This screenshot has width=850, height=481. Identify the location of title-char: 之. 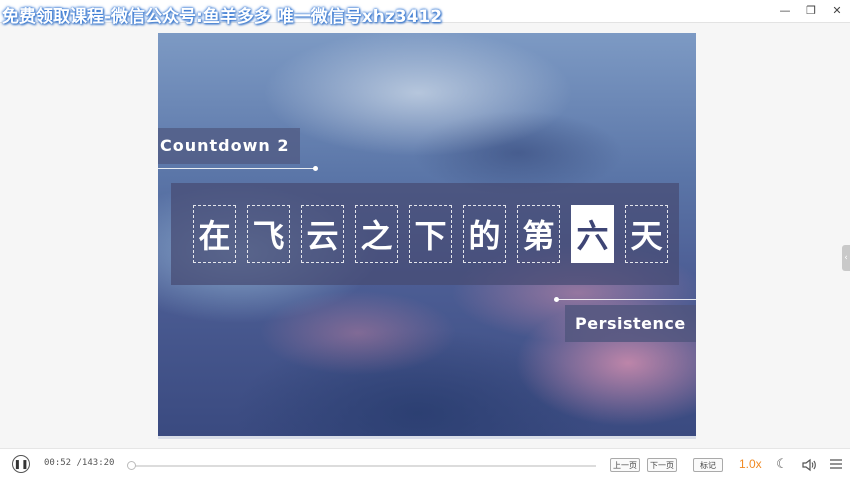
(376, 234).